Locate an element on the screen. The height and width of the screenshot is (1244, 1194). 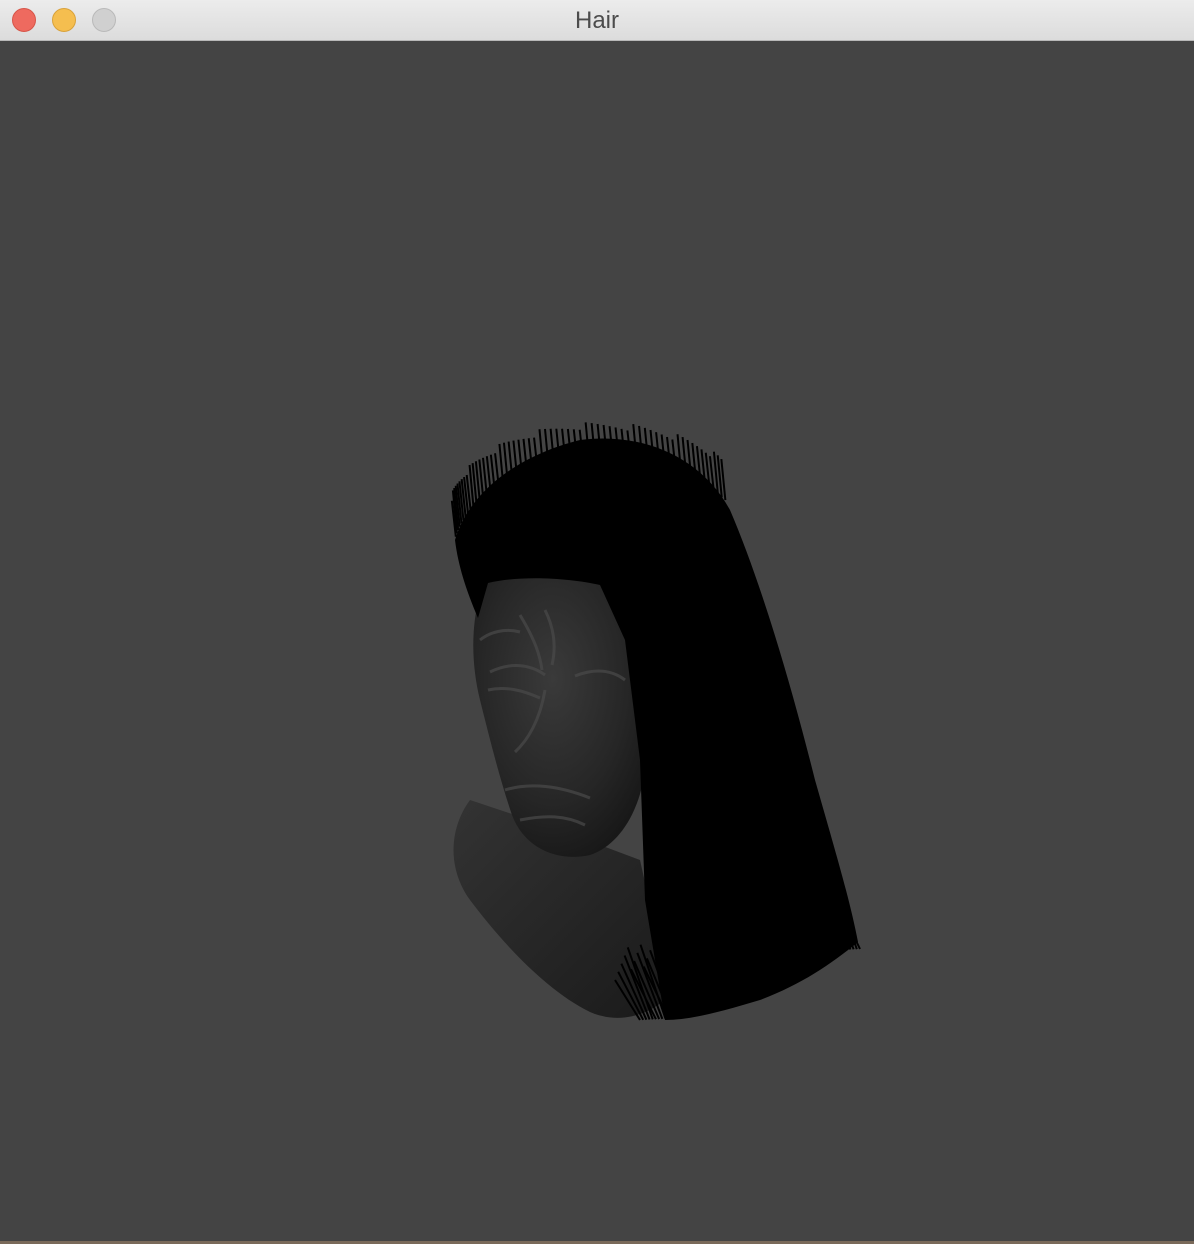
window-title: Hair is located at coordinates (596, 20).